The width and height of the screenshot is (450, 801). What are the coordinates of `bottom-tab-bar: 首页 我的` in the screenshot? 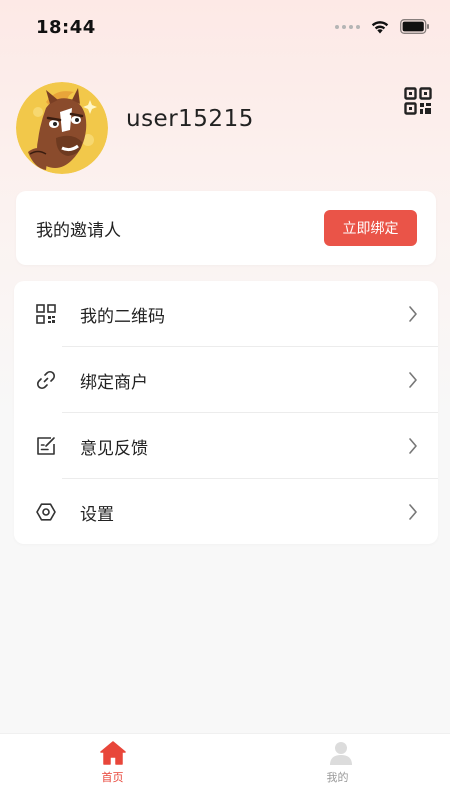 It's located at (225, 767).